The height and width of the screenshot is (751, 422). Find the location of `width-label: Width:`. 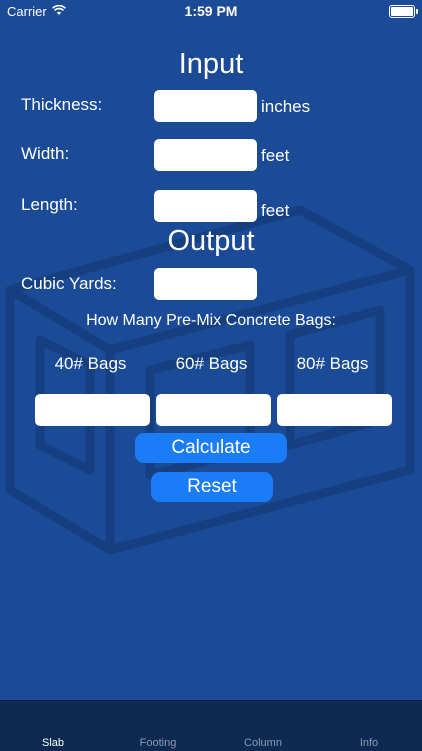

width-label: Width: is located at coordinates (45, 153).